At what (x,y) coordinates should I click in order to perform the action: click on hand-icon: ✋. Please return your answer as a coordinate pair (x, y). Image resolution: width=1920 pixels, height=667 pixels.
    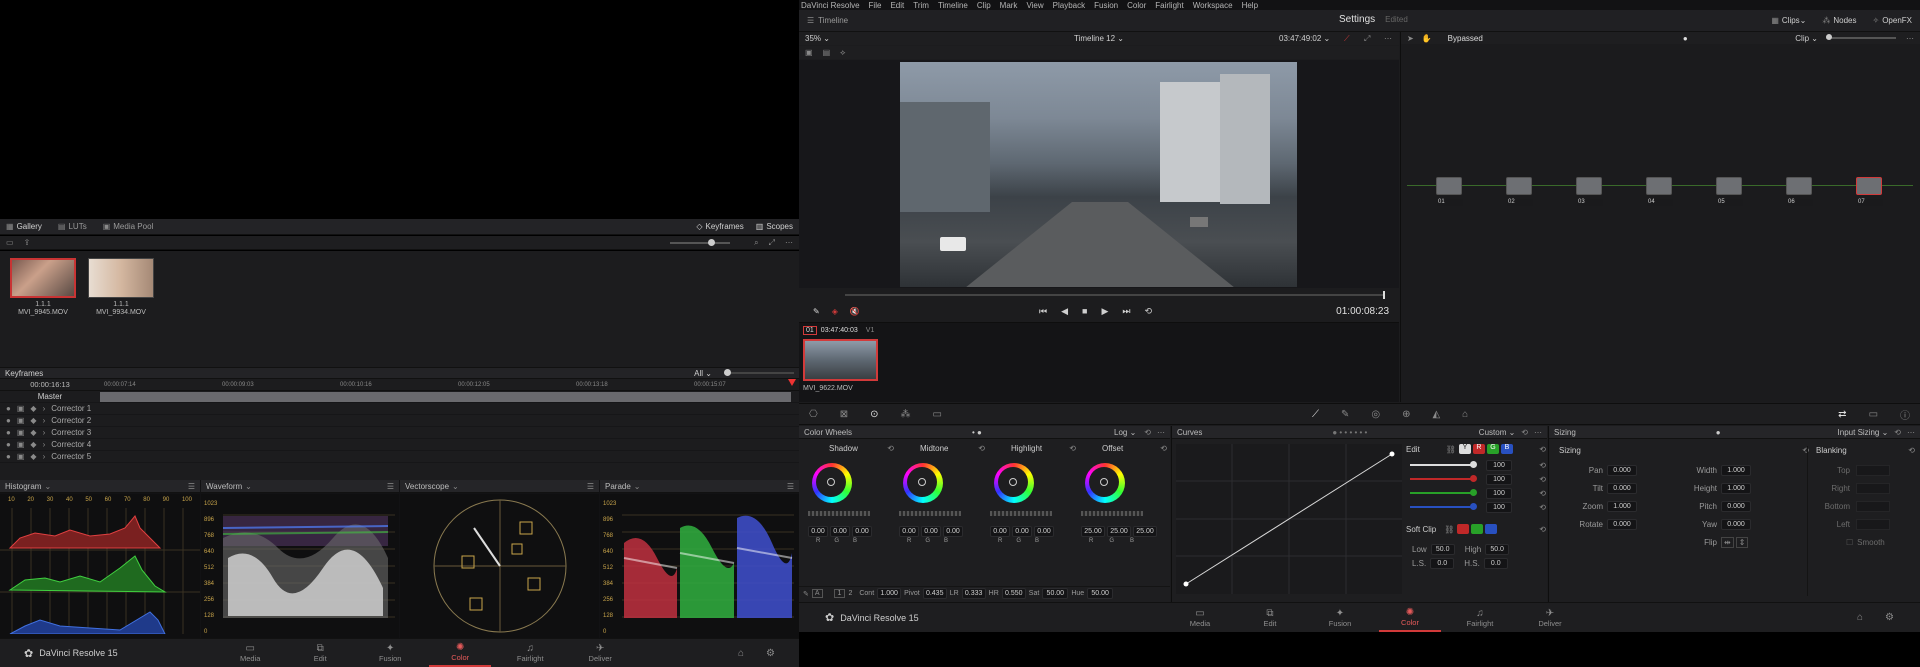
    Looking at the image, I should click on (1427, 38).